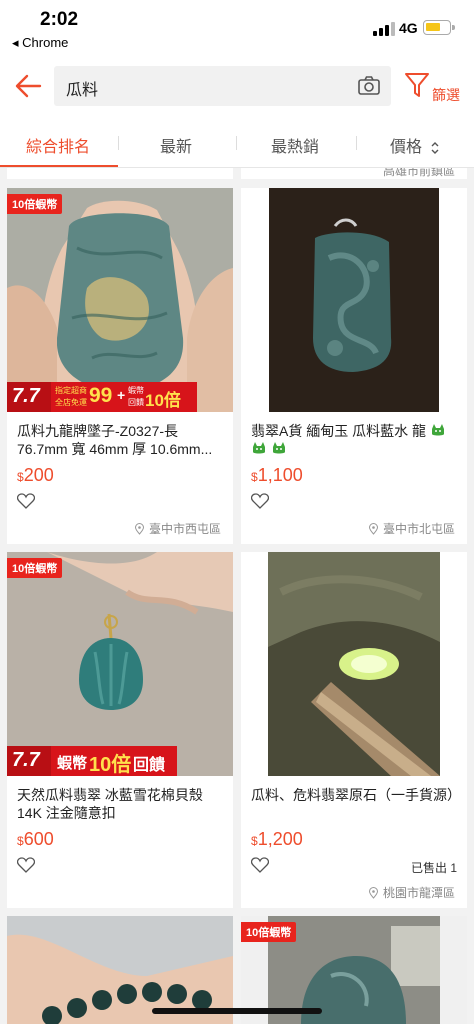  What do you see at coordinates (82, 90) in the screenshot?
I see `search-query: 瓜料` at bounding box center [82, 90].